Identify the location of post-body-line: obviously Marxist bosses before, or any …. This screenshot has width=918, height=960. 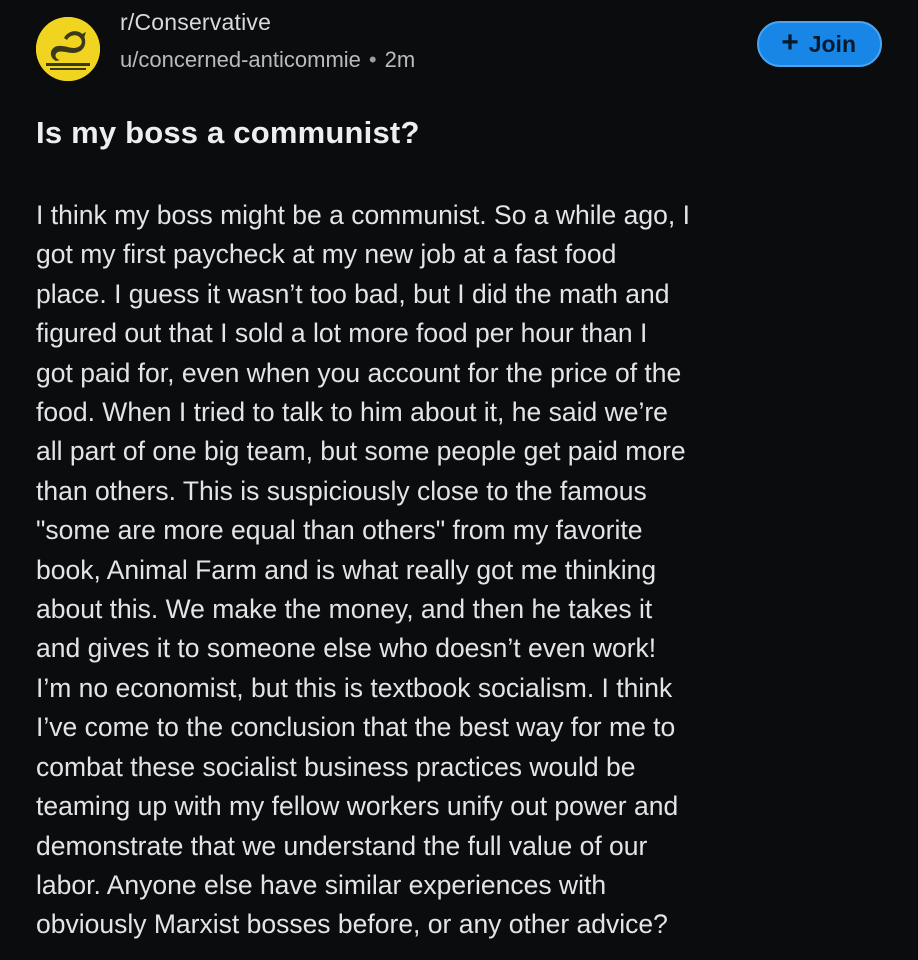
(352, 924).